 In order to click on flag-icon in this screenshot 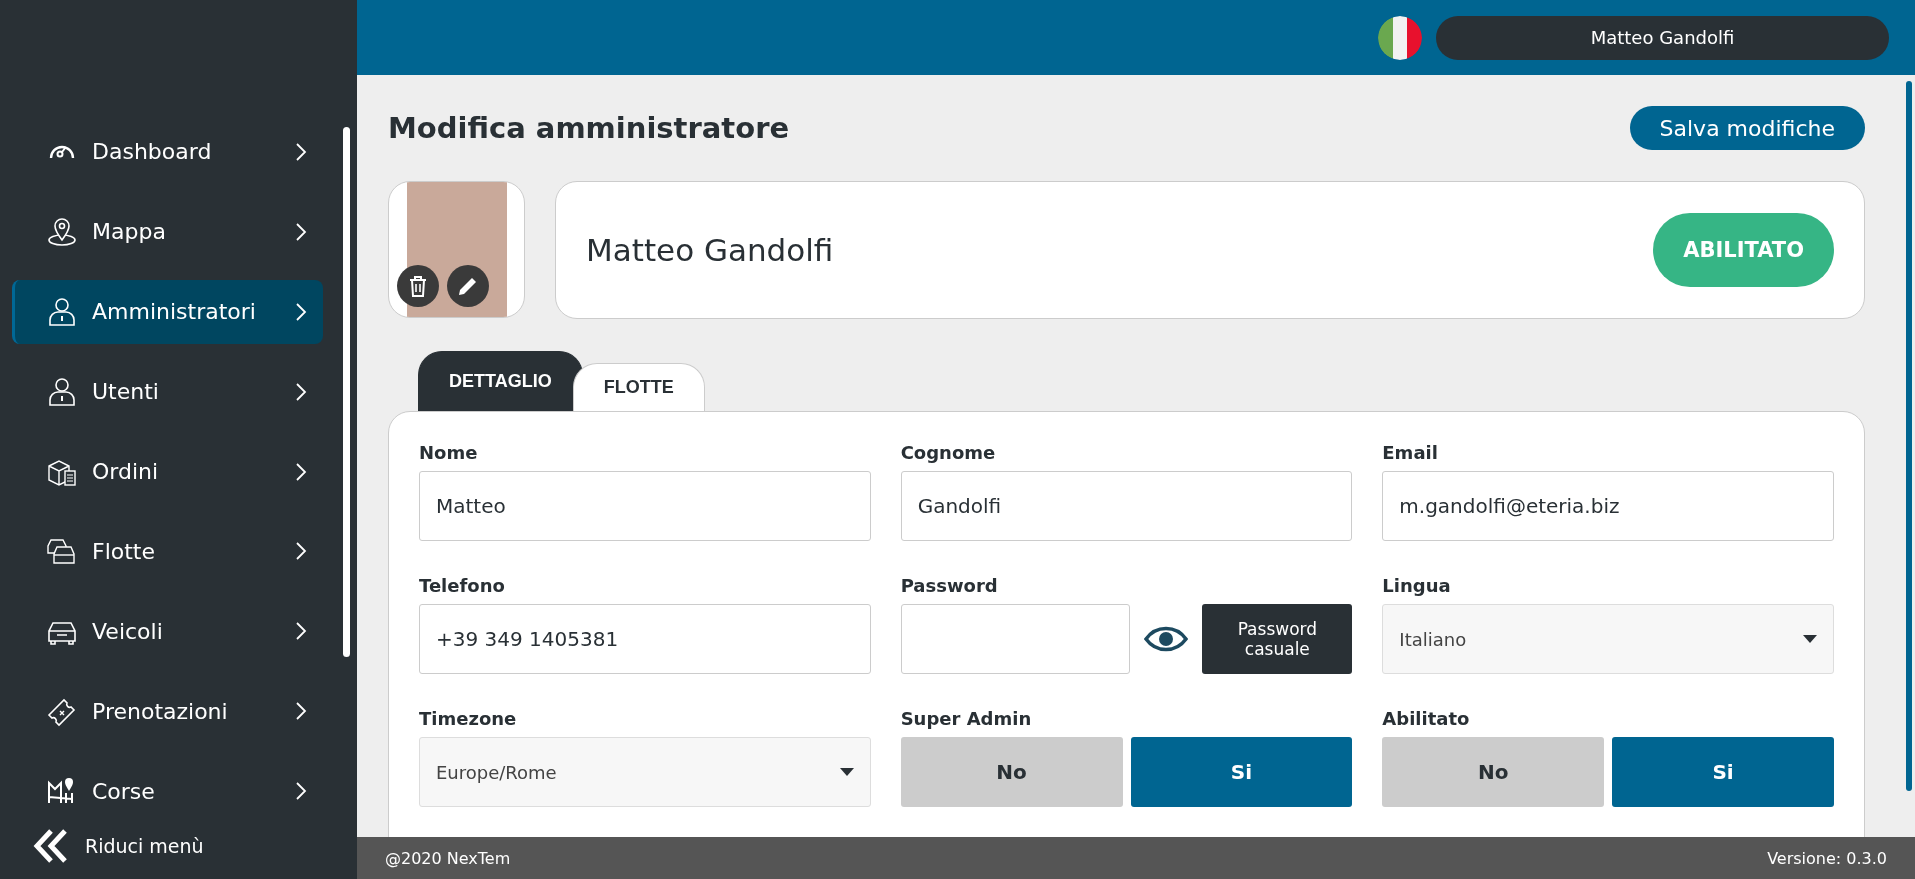, I will do `click(1400, 37)`.